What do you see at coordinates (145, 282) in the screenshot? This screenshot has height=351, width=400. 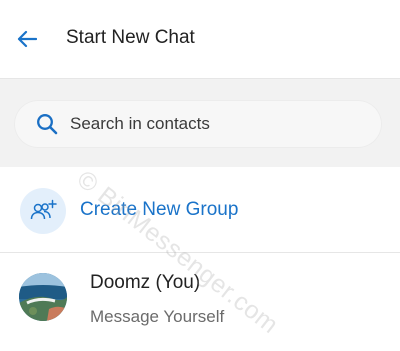 I see `contact-name: Doomz (You)` at bounding box center [145, 282].